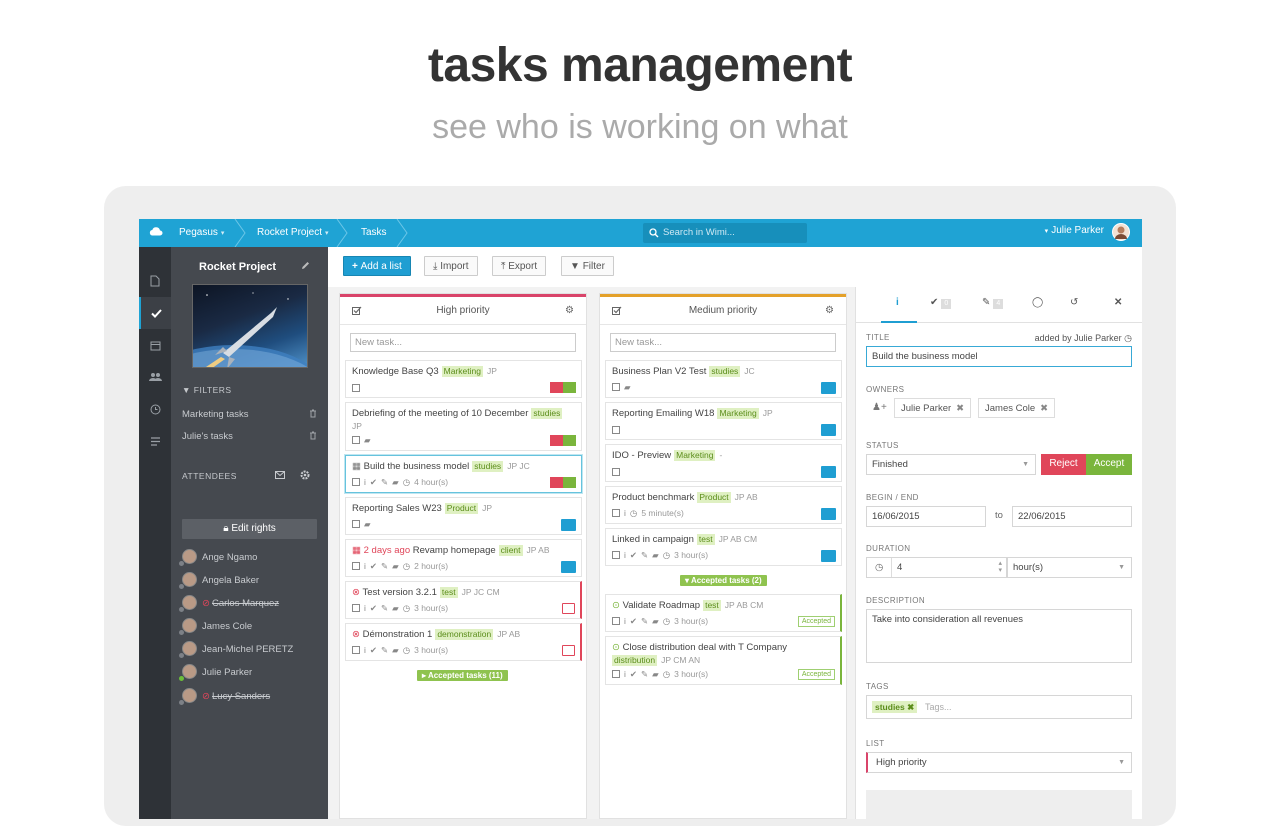 The width and height of the screenshot is (1280, 826). I want to click on task-card: Reporting Emailing W18 Marketing JP, so click(723, 421).